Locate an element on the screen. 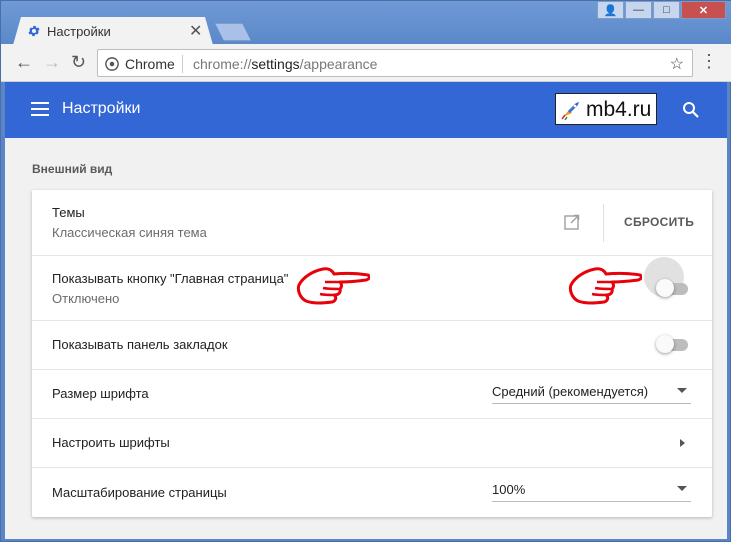 The height and width of the screenshot is (542, 731). row-page-zoom: Масштабирование страницы 100% is located at coordinates (372, 492).